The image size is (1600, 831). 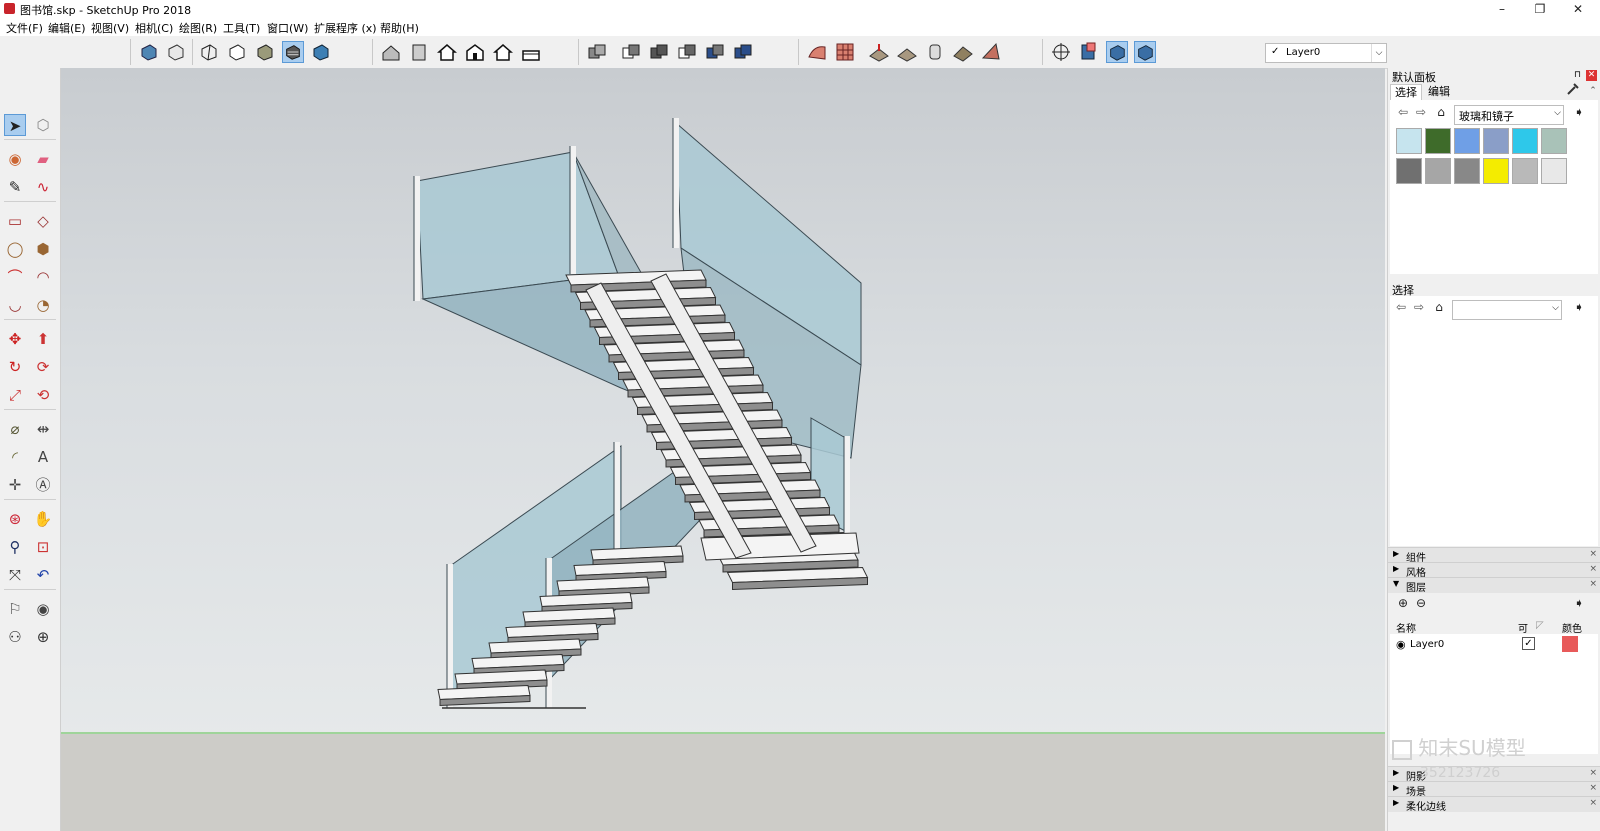 What do you see at coordinates (15, 547) in the screenshot?
I see `zoom-icon: ⚲` at bounding box center [15, 547].